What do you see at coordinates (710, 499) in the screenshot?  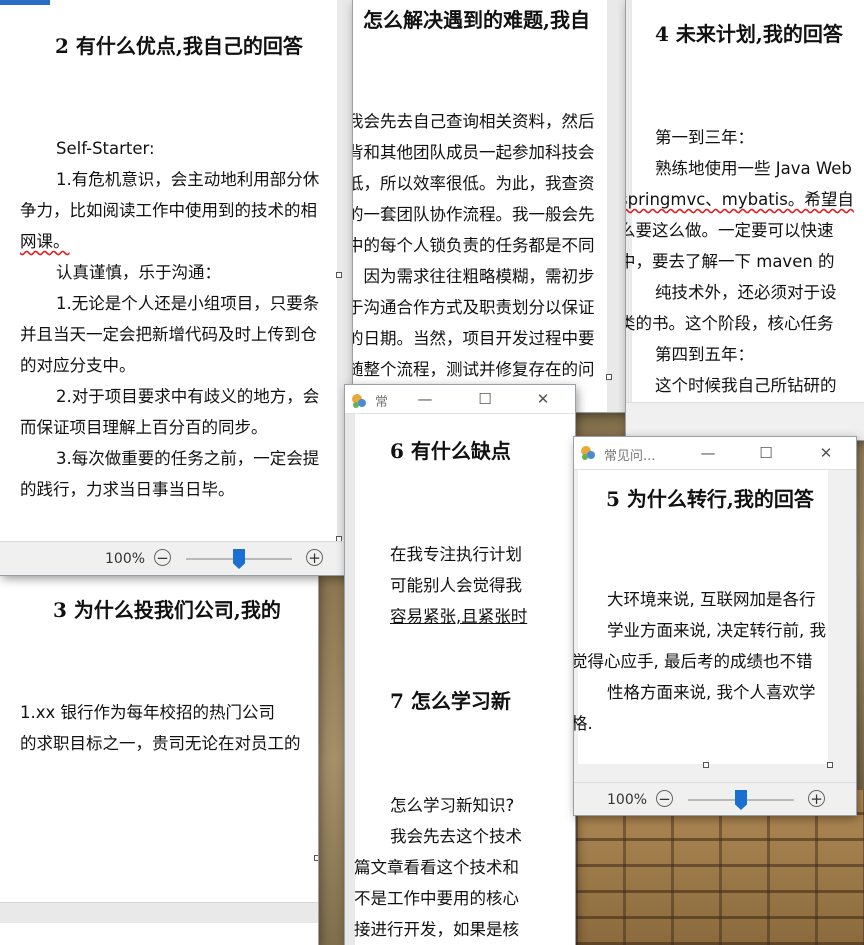 I see `q5-heading: 5 为什么转行,我的回答` at bounding box center [710, 499].